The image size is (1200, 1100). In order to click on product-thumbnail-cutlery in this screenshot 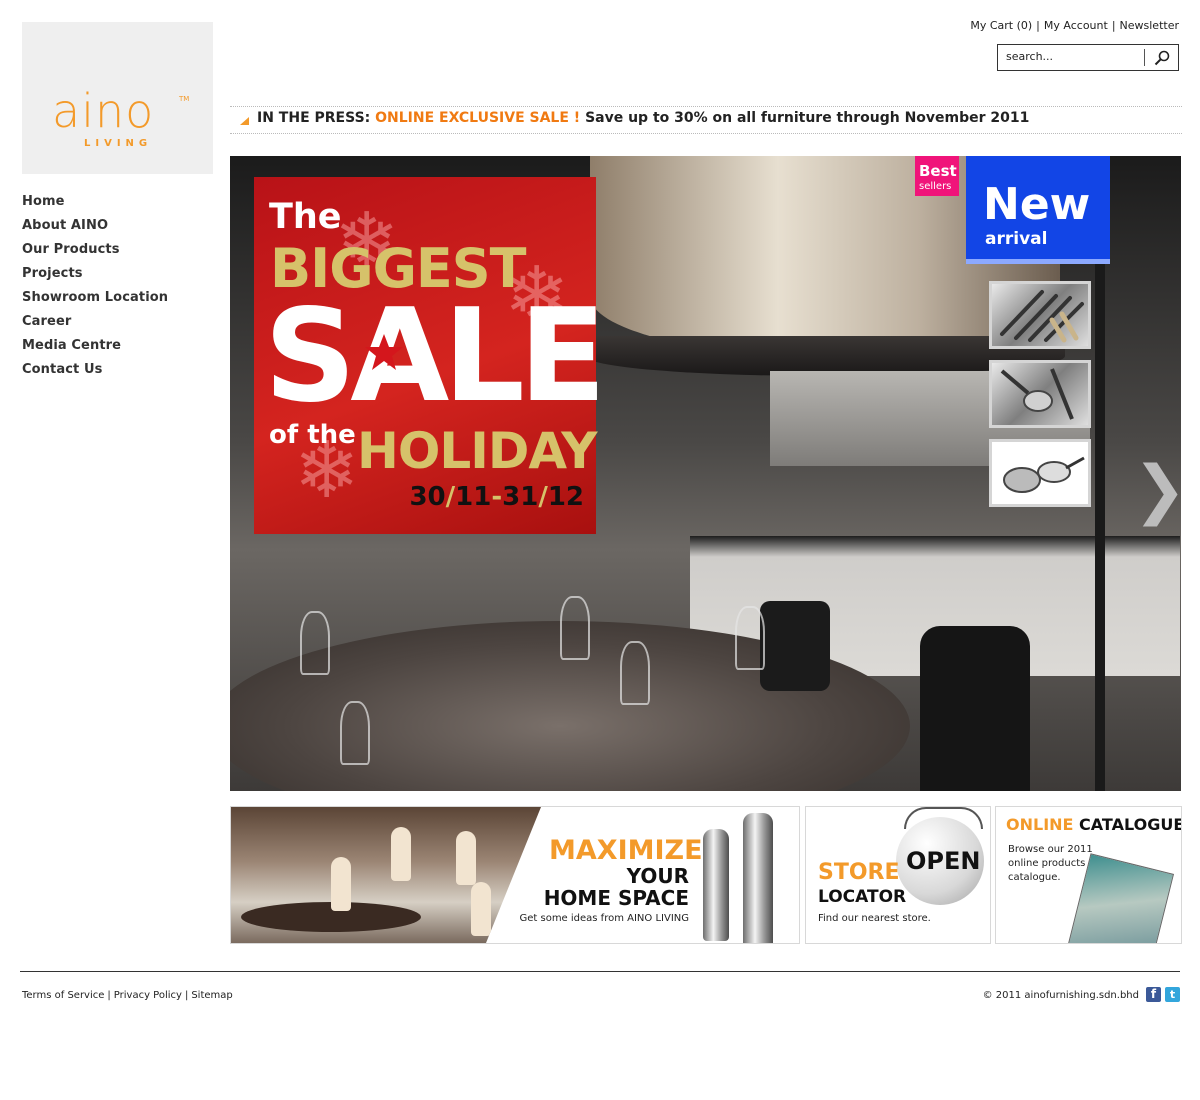, I will do `click(1040, 315)`.